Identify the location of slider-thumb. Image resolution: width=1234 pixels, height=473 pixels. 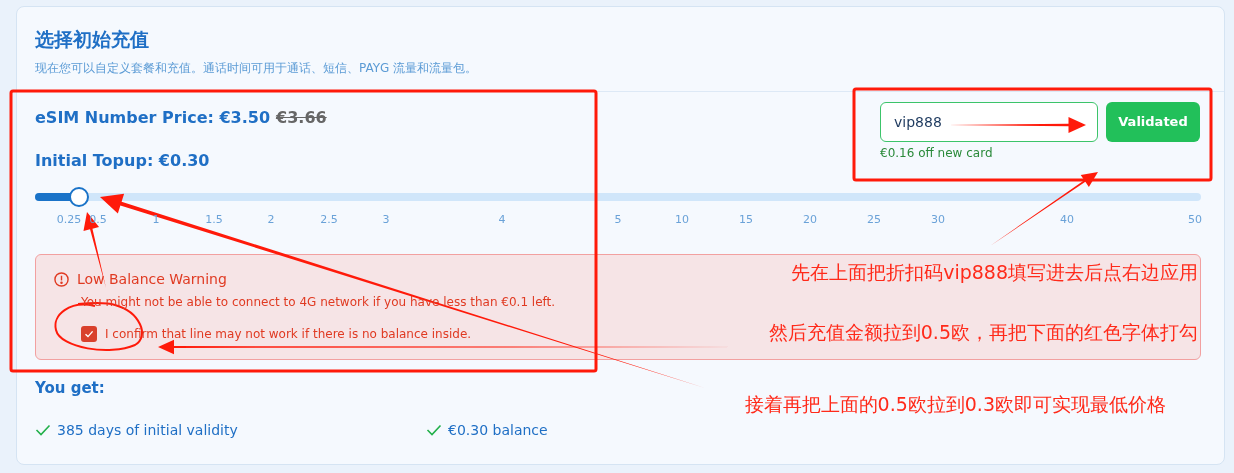
(79, 197).